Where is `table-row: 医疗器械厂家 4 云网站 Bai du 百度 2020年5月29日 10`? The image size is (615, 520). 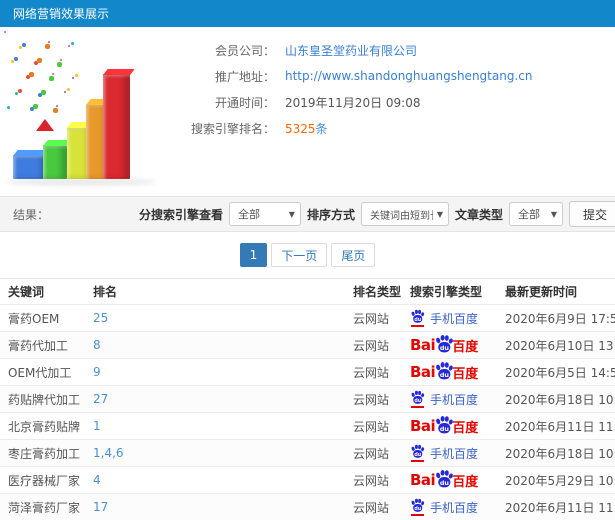
table-row: 医疗器械厂家 4 云网站 Bai du 百度 2020年5月29日 10 is located at coordinates (307, 480).